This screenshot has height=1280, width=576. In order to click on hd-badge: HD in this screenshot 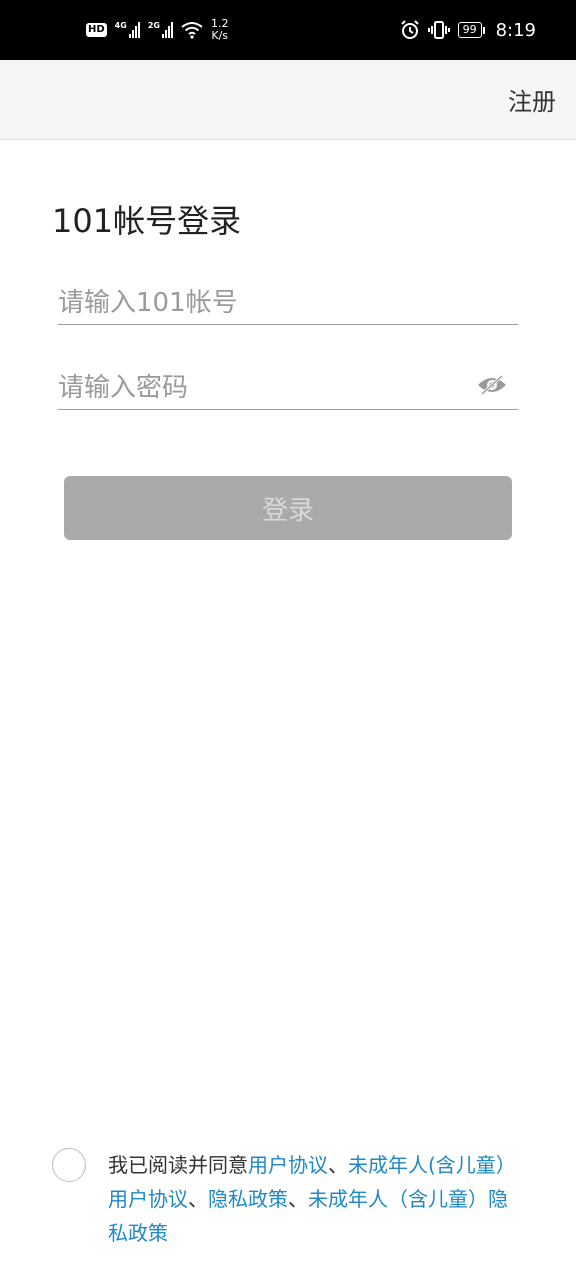, I will do `click(96, 30)`.